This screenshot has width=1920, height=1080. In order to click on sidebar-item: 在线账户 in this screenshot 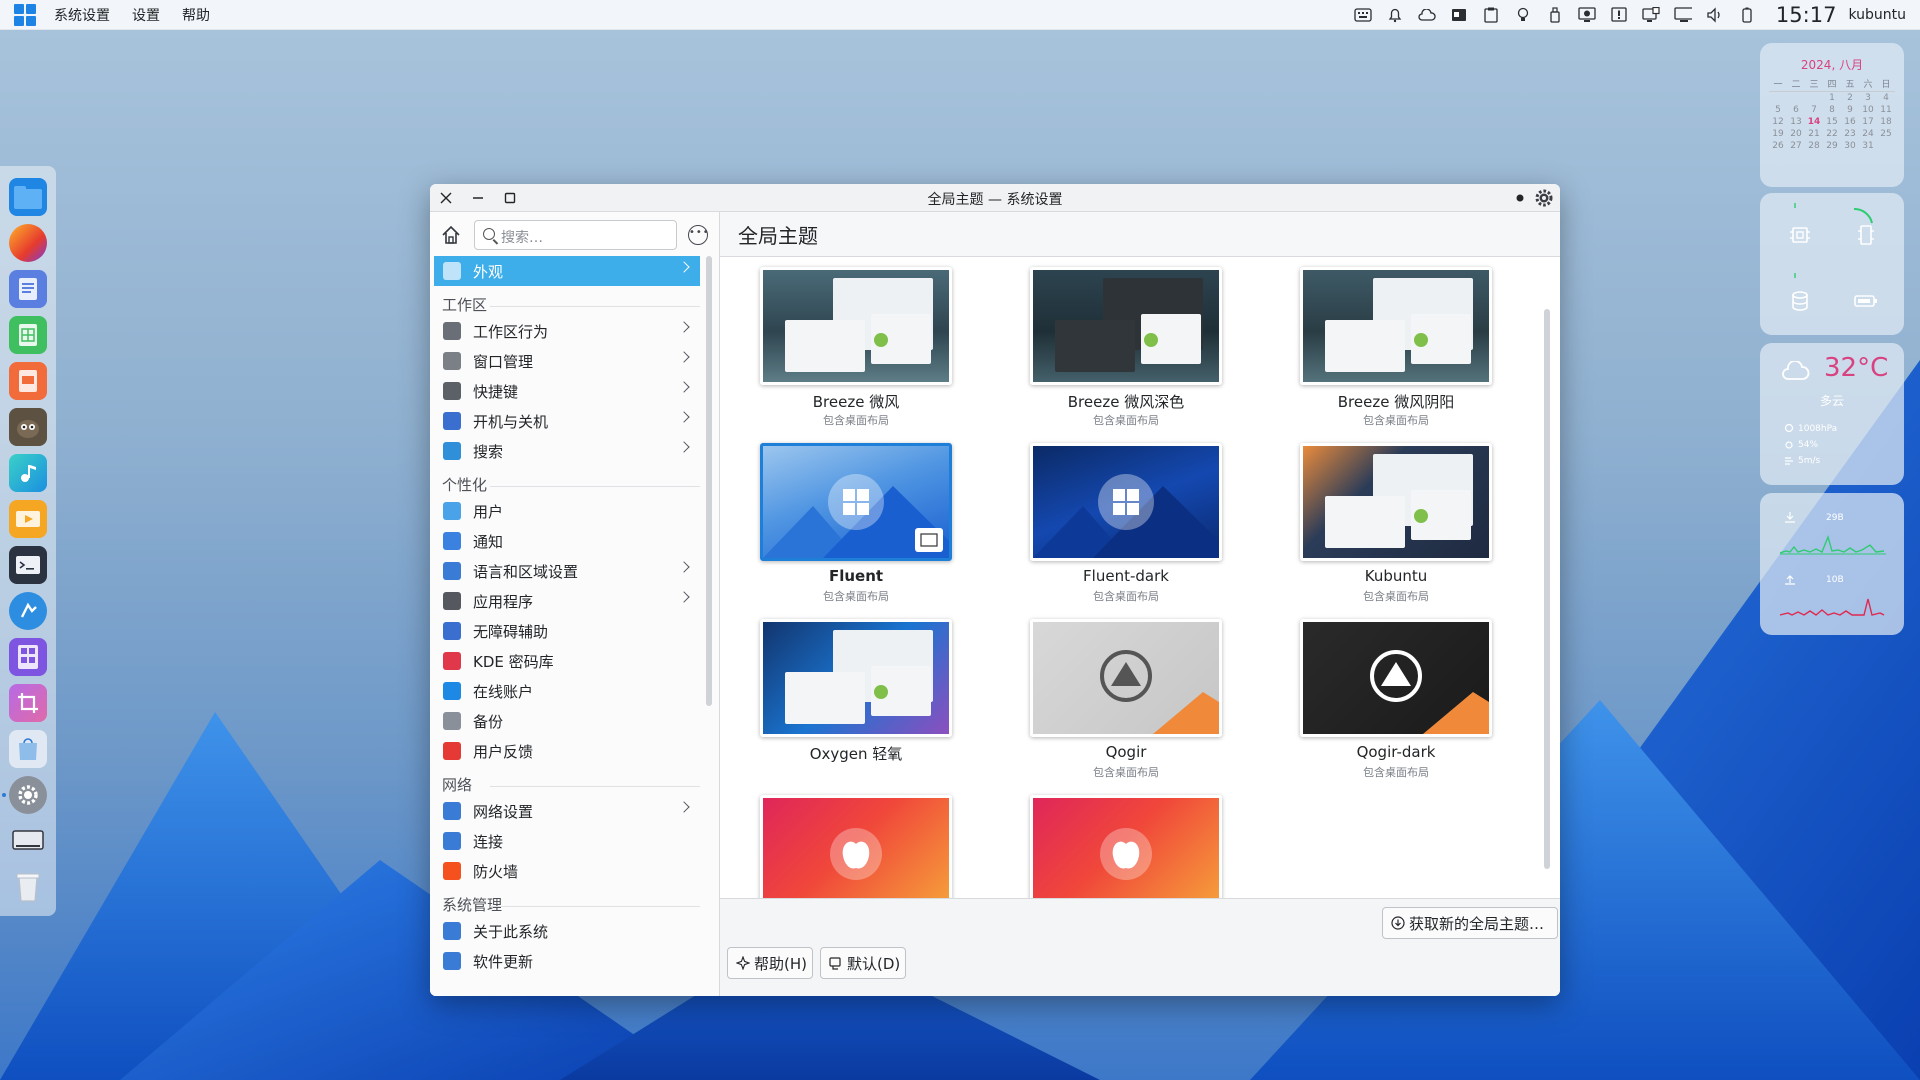, I will do `click(567, 691)`.